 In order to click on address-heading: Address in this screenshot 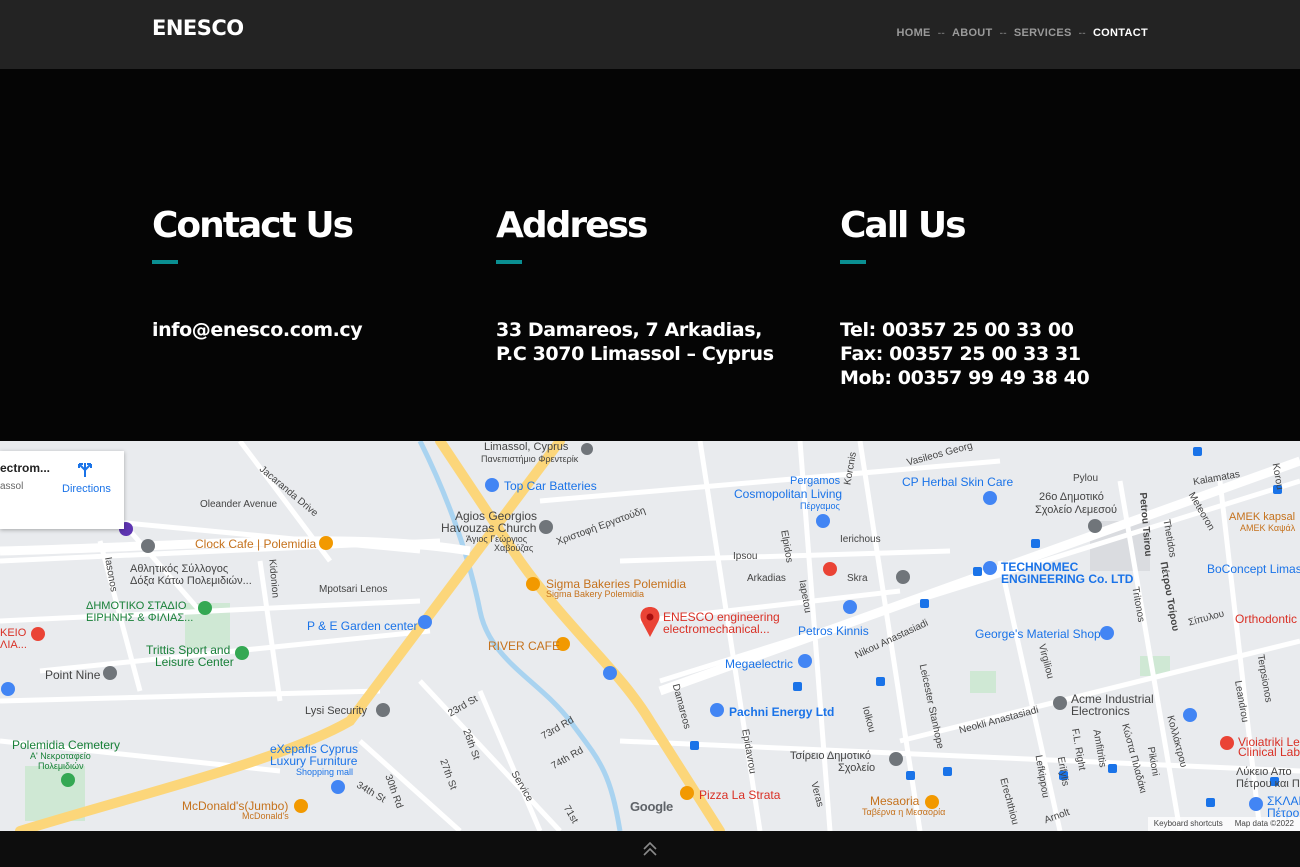, I will do `click(572, 225)`.